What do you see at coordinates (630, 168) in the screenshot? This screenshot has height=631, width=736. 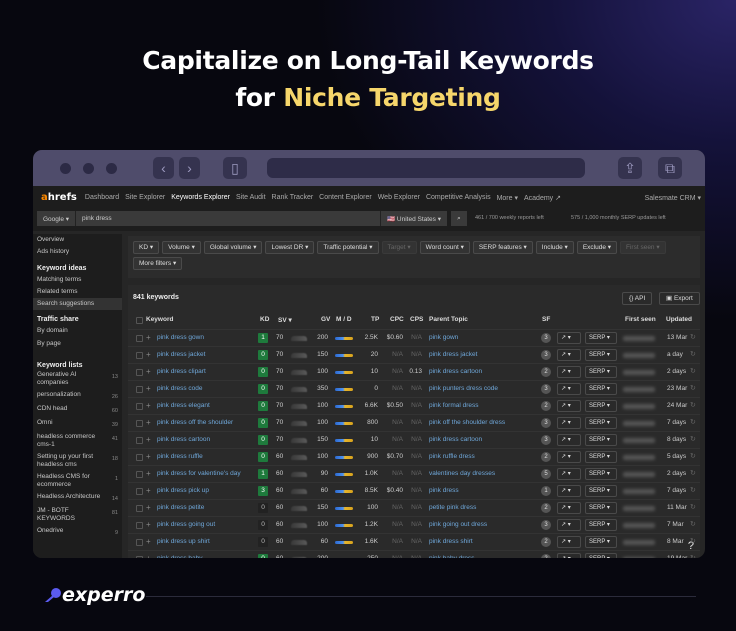 I see `share-icon: ⇪` at bounding box center [630, 168].